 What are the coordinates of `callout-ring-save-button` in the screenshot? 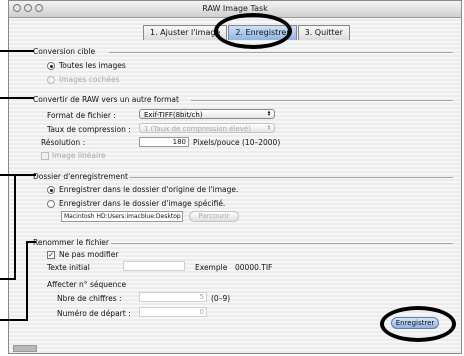 It's located at (418, 324).